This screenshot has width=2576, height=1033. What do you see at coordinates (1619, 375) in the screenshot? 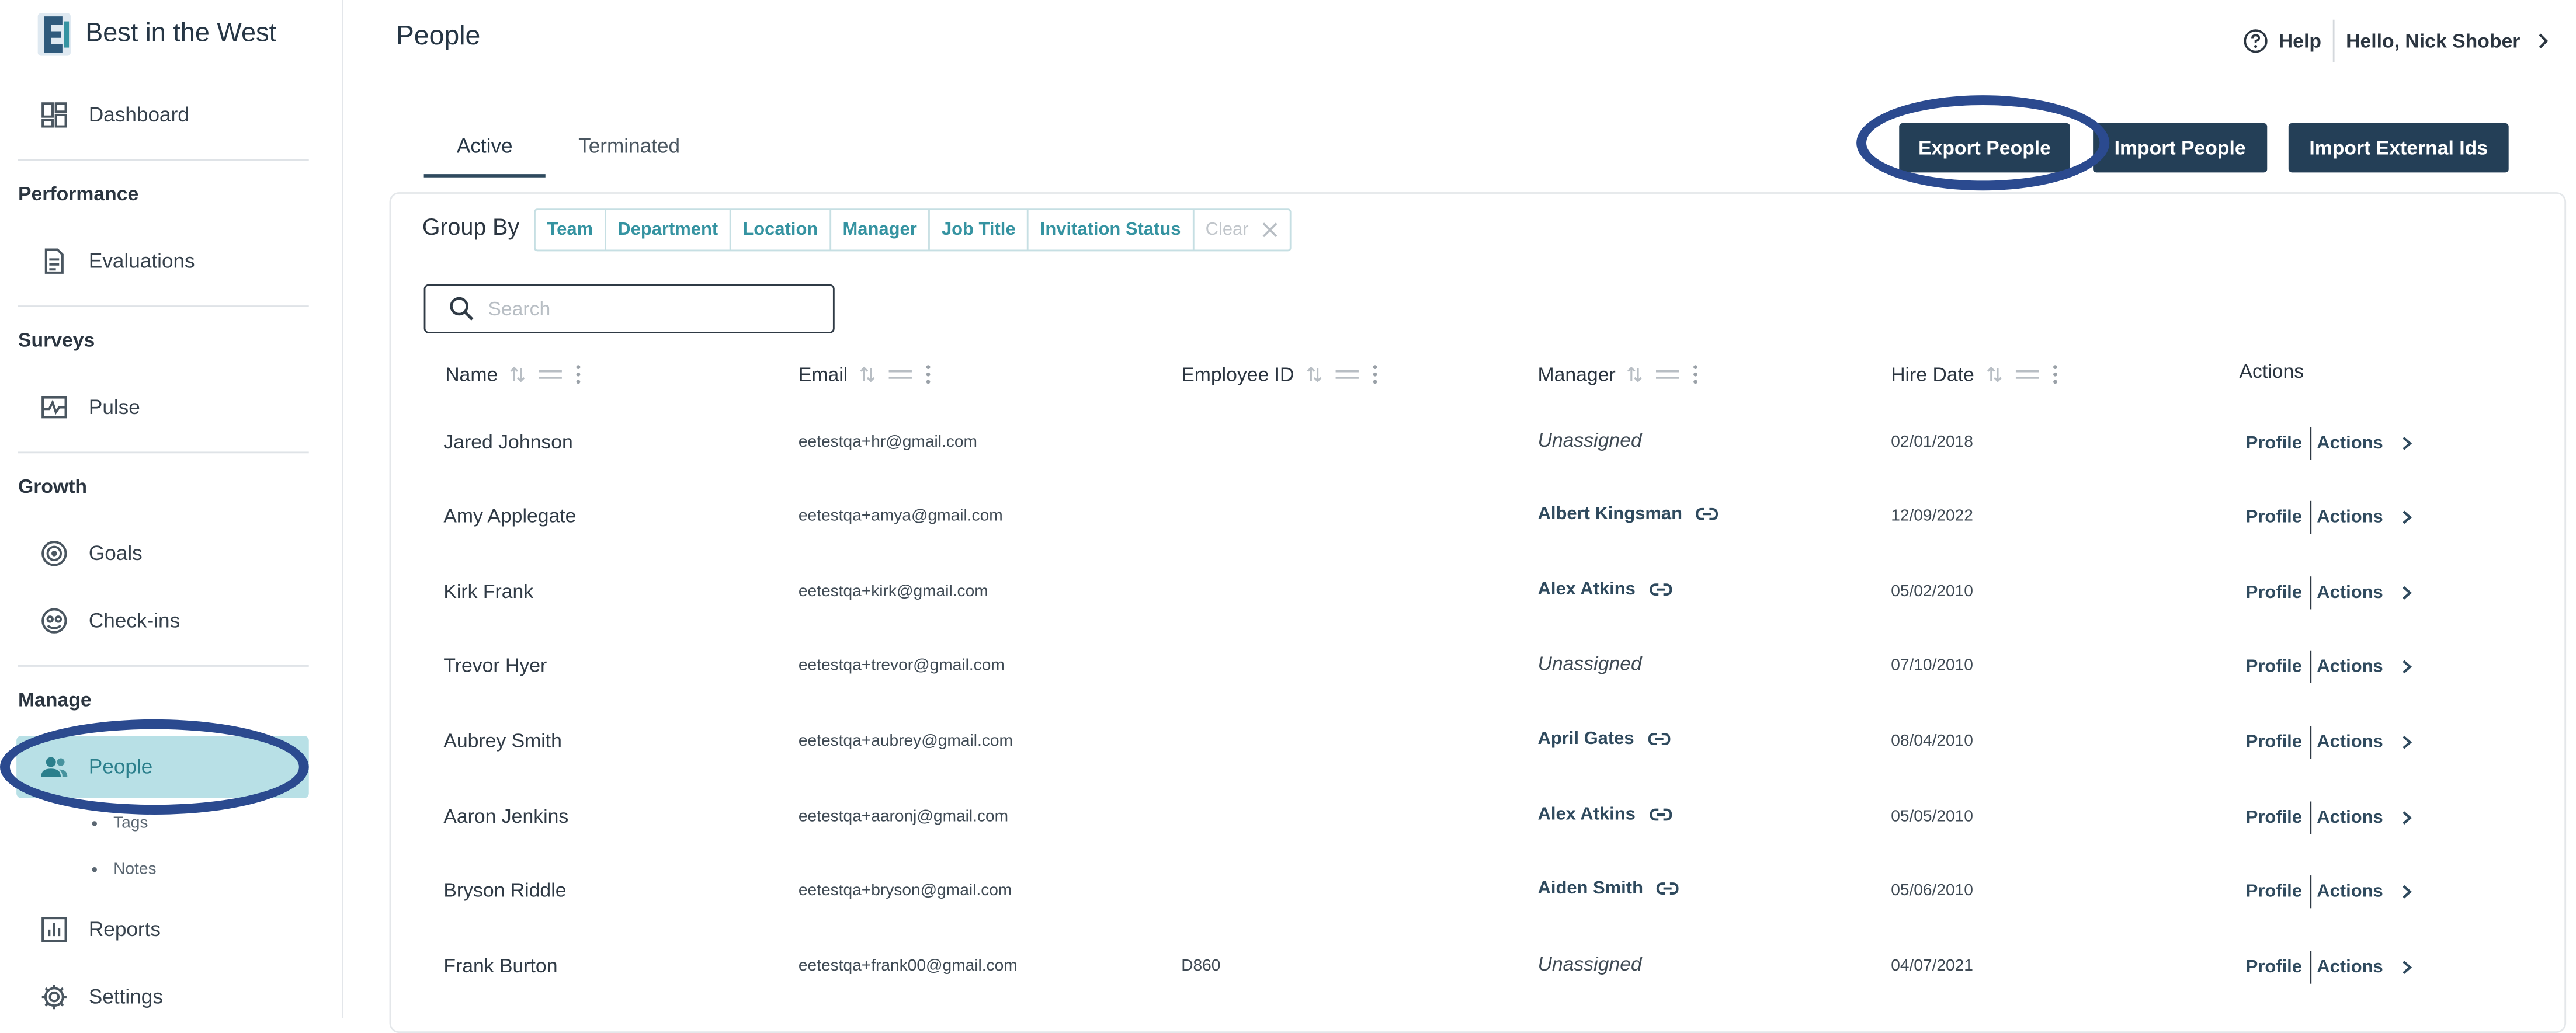
I see `column-header-manager: Manager` at bounding box center [1619, 375].